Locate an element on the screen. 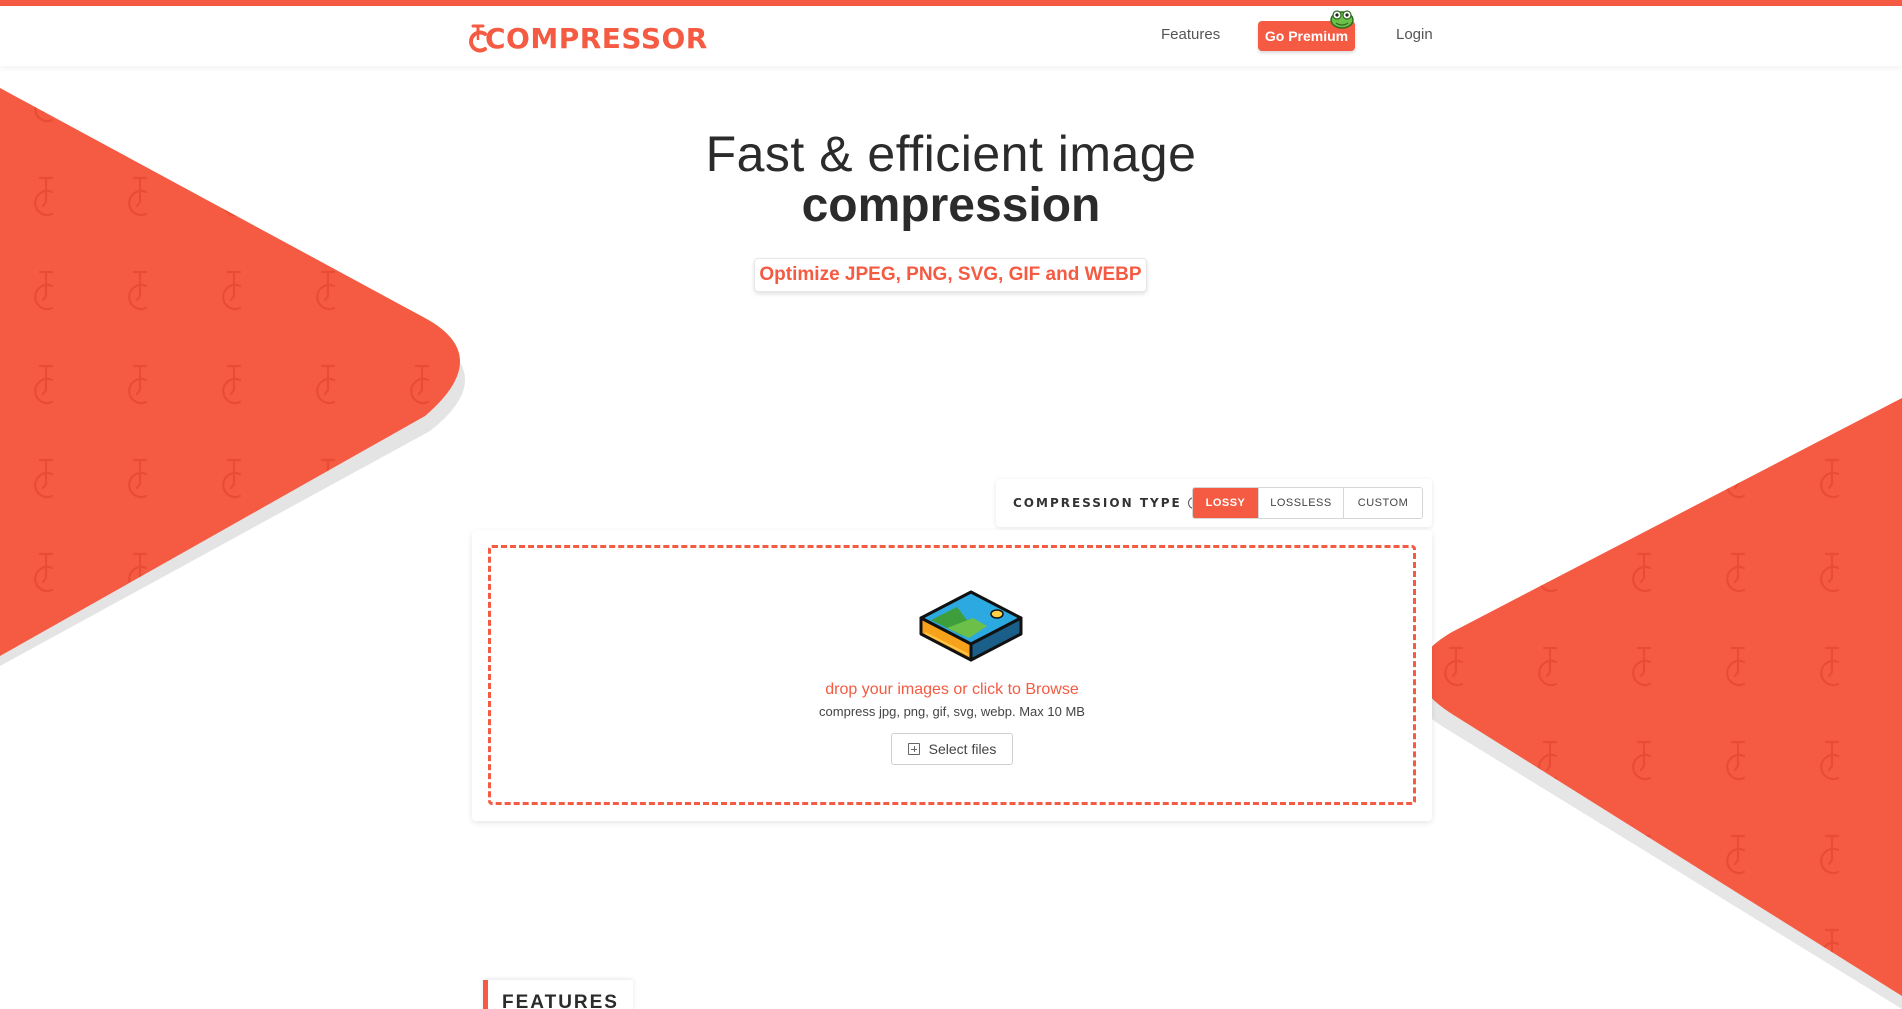 The width and height of the screenshot is (1902, 1009). compression-type-toggle: LOSSY LOSSLESS CUSTOM is located at coordinates (1307, 503).